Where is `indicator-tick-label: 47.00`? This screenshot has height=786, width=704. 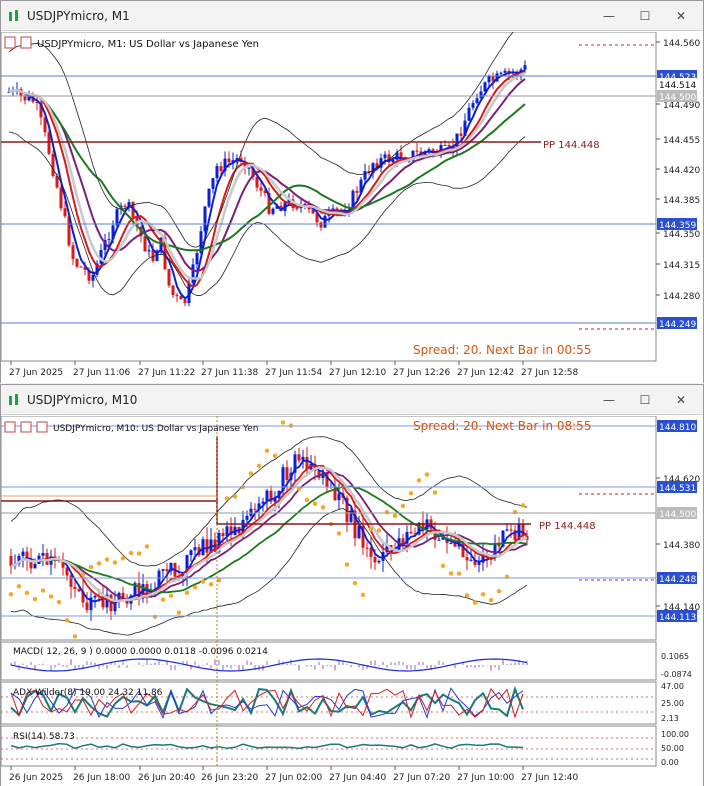
indicator-tick-label: 47.00 is located at coordinates (672, 686).